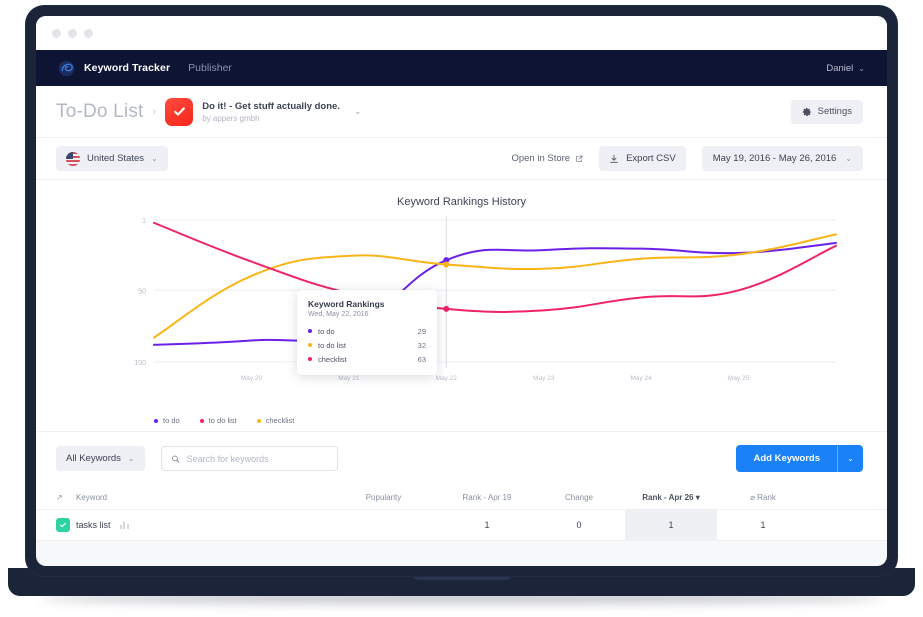 Image resolution: width=923 pixels, height=617 pixels. I want to click on add-keywords-group: Add Keywords ⌄, so click(799, 458).